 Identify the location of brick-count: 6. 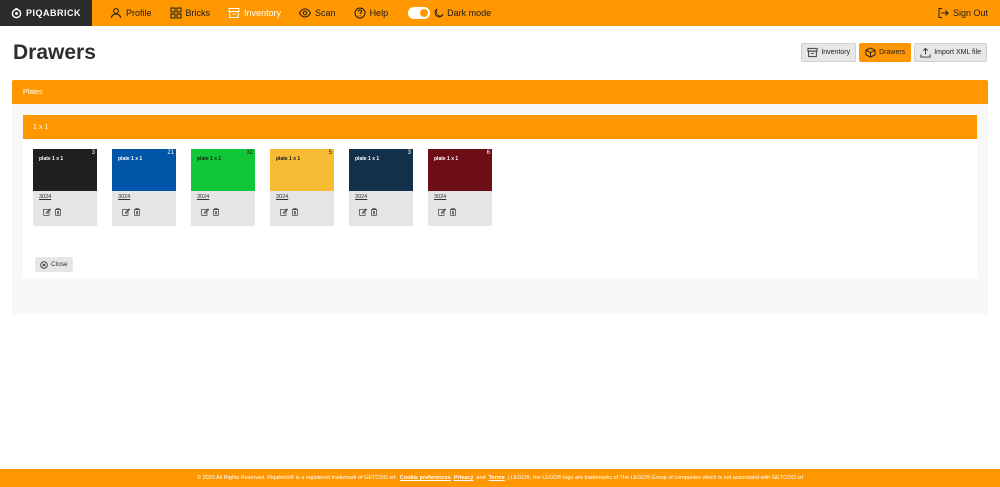
(488, 153).